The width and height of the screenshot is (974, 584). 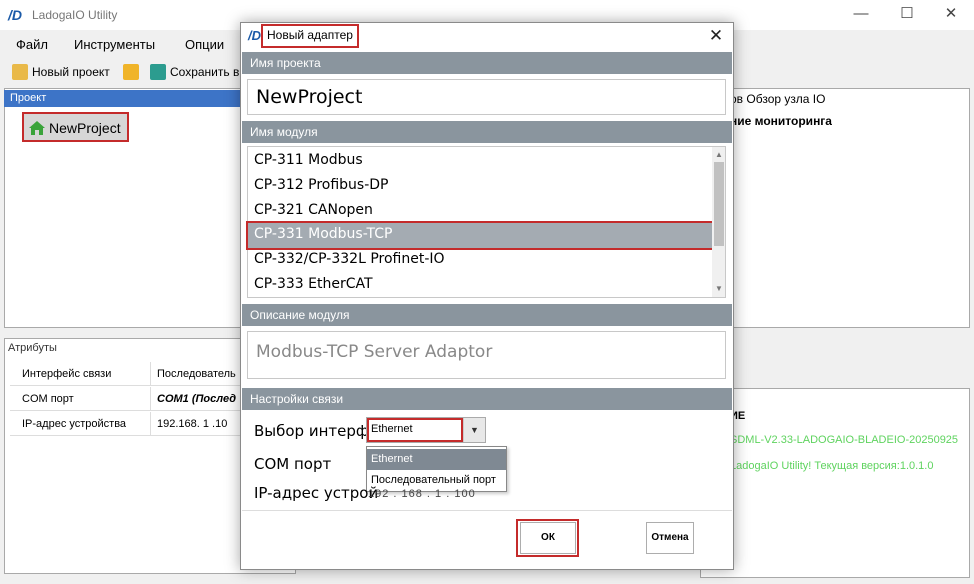 I want to click on menu-file: Файл, so click(x=32, y=44).